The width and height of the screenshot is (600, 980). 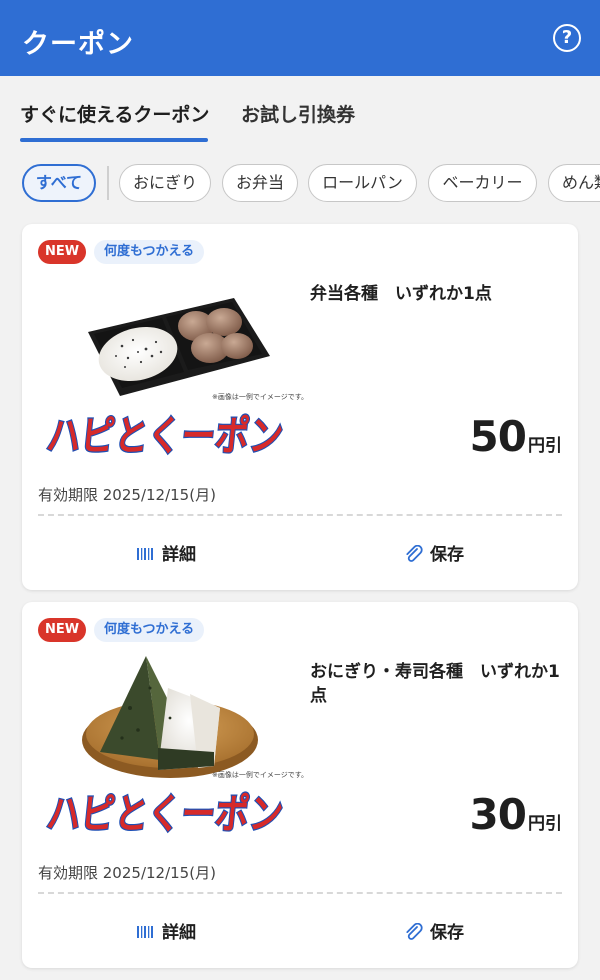 I want to click on page-title: クーポン, so click(x=78, y=44).